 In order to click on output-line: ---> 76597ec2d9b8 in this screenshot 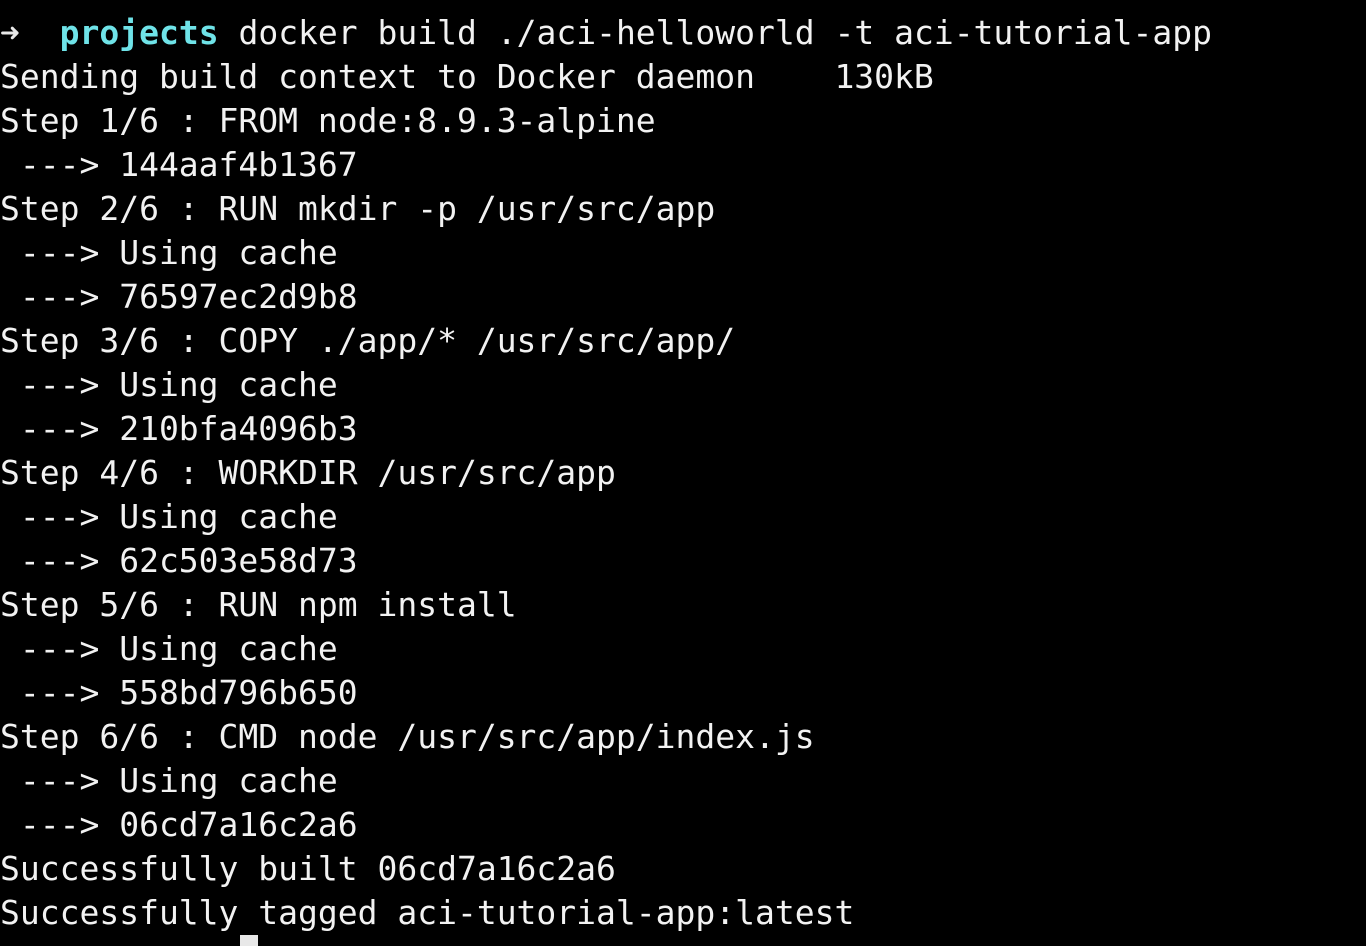, I will do `click(179, 296)`.